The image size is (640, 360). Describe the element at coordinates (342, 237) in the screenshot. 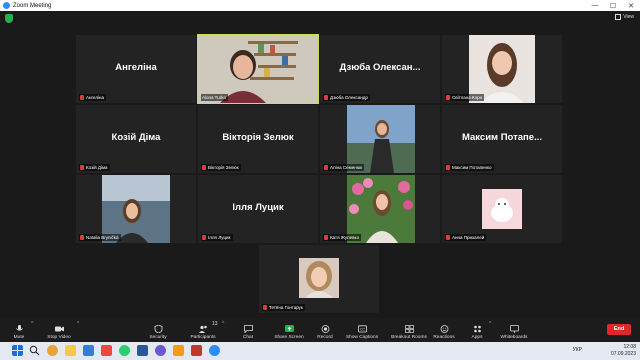

I see `participant-label: Катя Жулевко` at that location.